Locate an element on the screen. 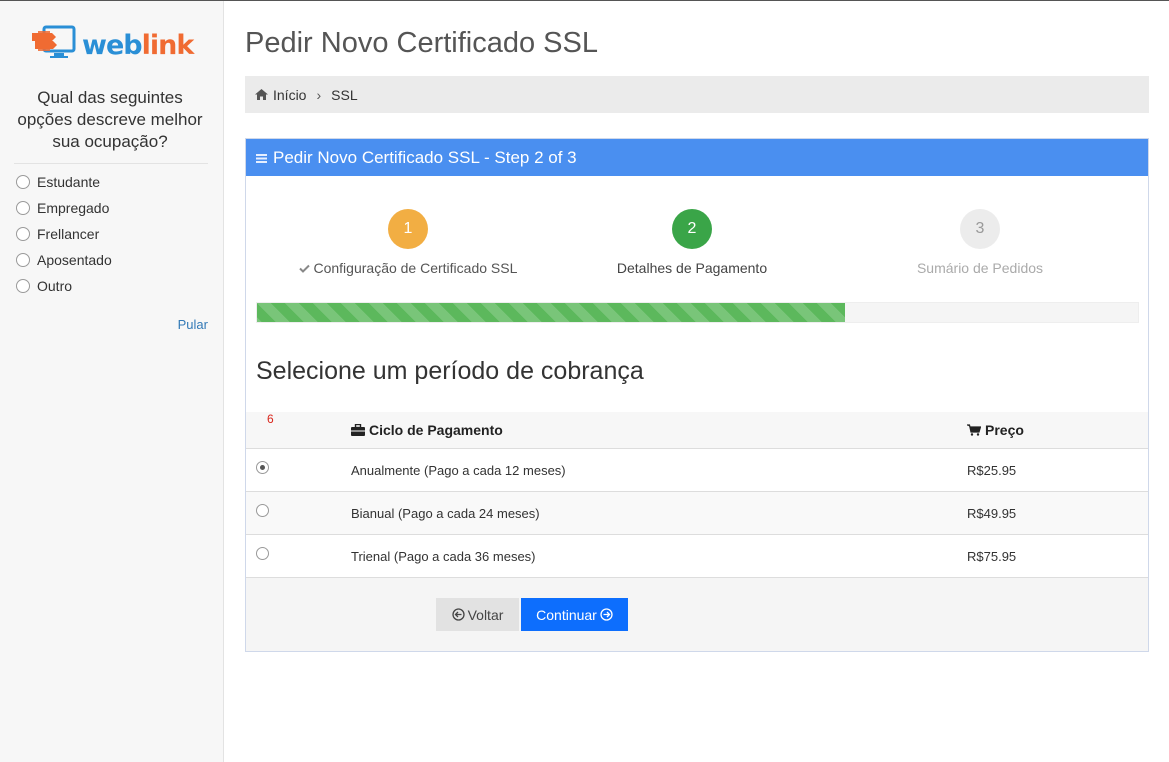 This screenshot has width=1169, height=762. billing-radio-biannual is located at coordinates (262, 510).